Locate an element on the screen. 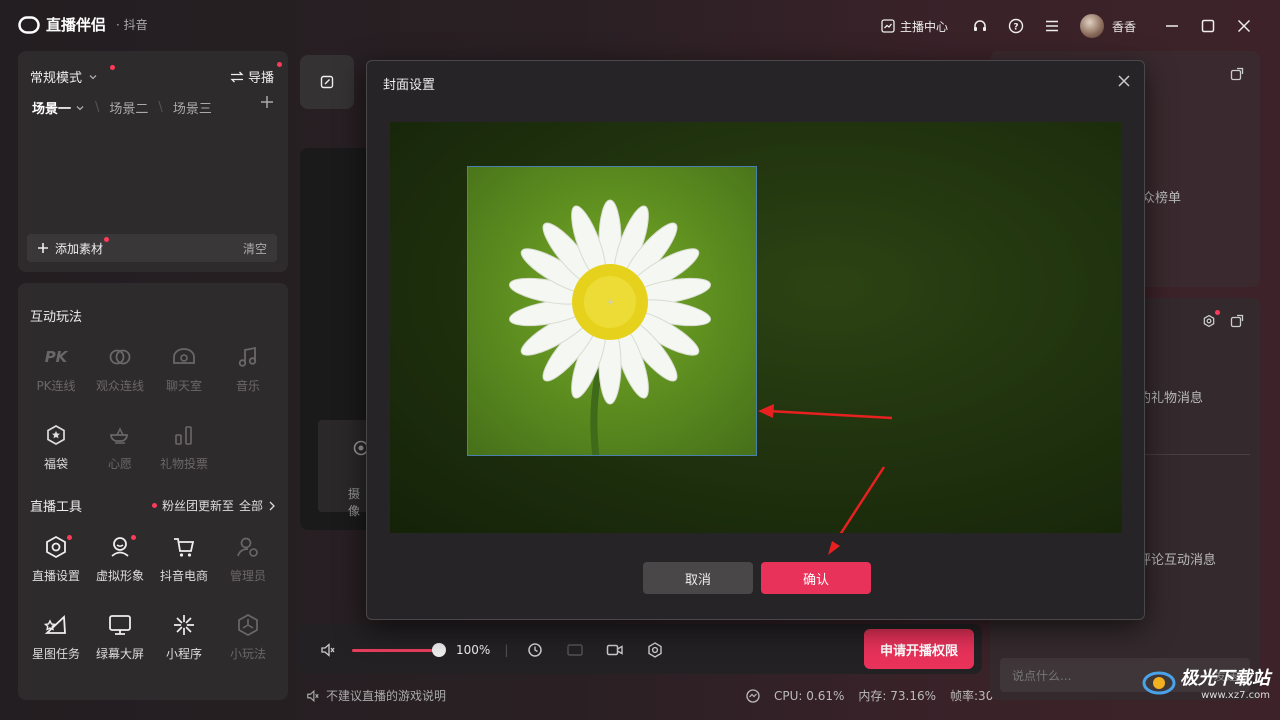 Image resolution: width=1280 pixels, height=720 pixels. gift-vote-icon is located at coordinates (184, 435).